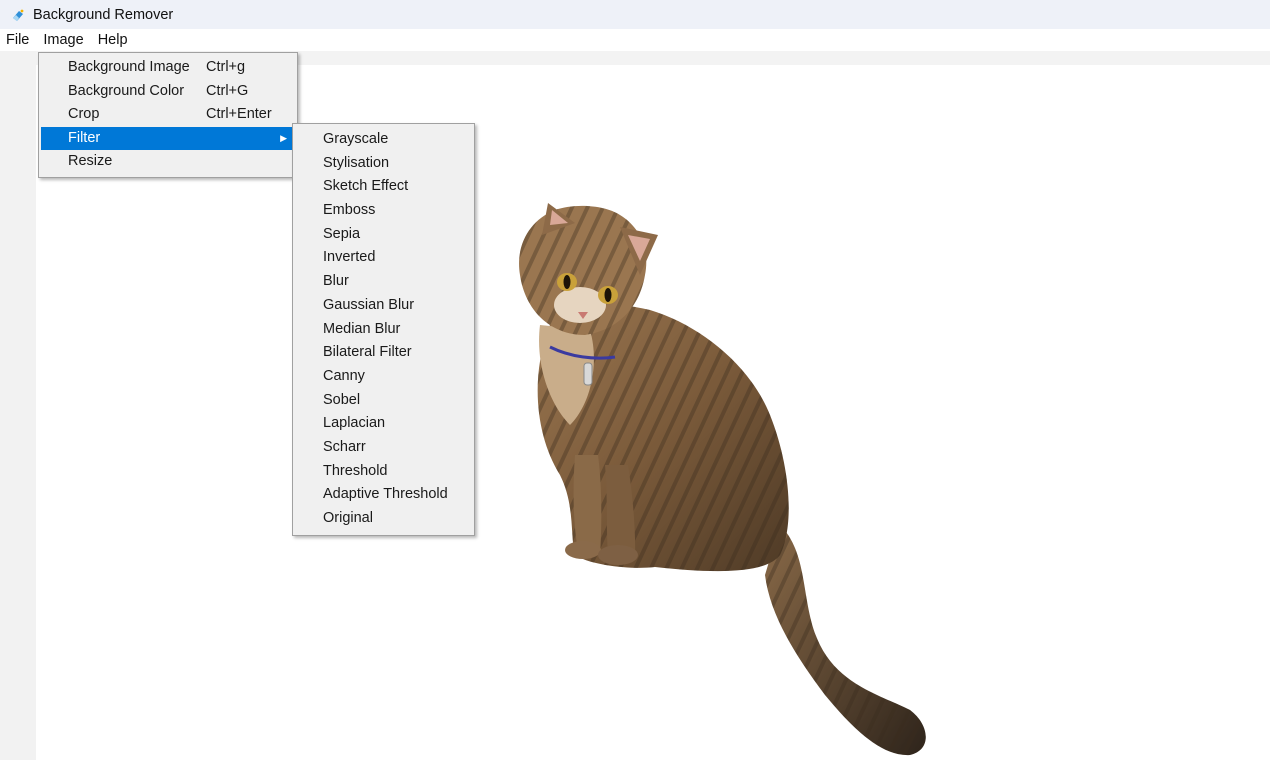 The width and height of the screenshot is (1270, 760). What do you see at coordinates (383, 519) in the screenshot?
I see `filter-item-original: Original` at bounding box center [383, 519].